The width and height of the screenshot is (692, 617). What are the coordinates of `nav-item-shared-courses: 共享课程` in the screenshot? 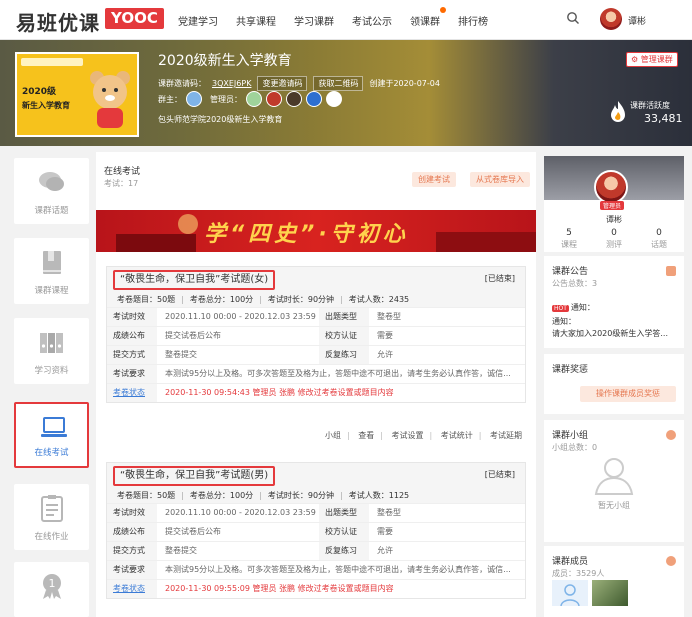 It's located at (256, 20).